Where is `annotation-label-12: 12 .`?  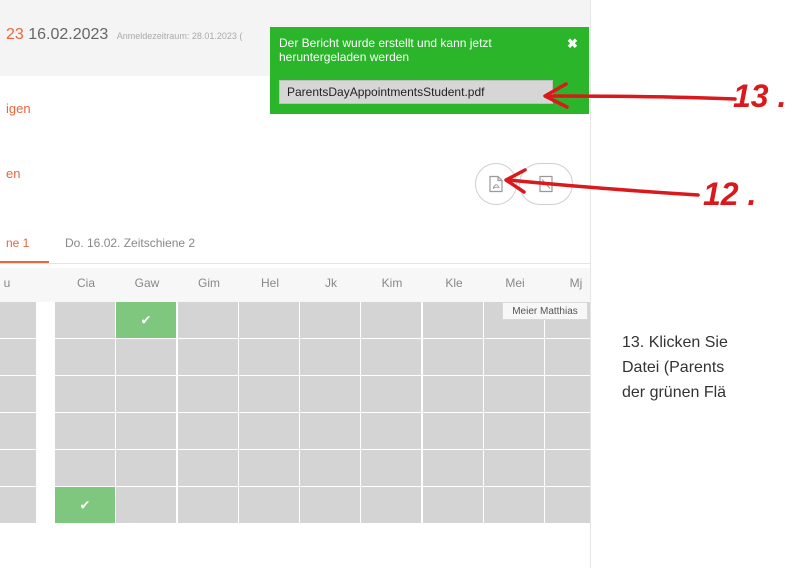
annotation-label-12: 12 . is located at coordinates (730, 194).